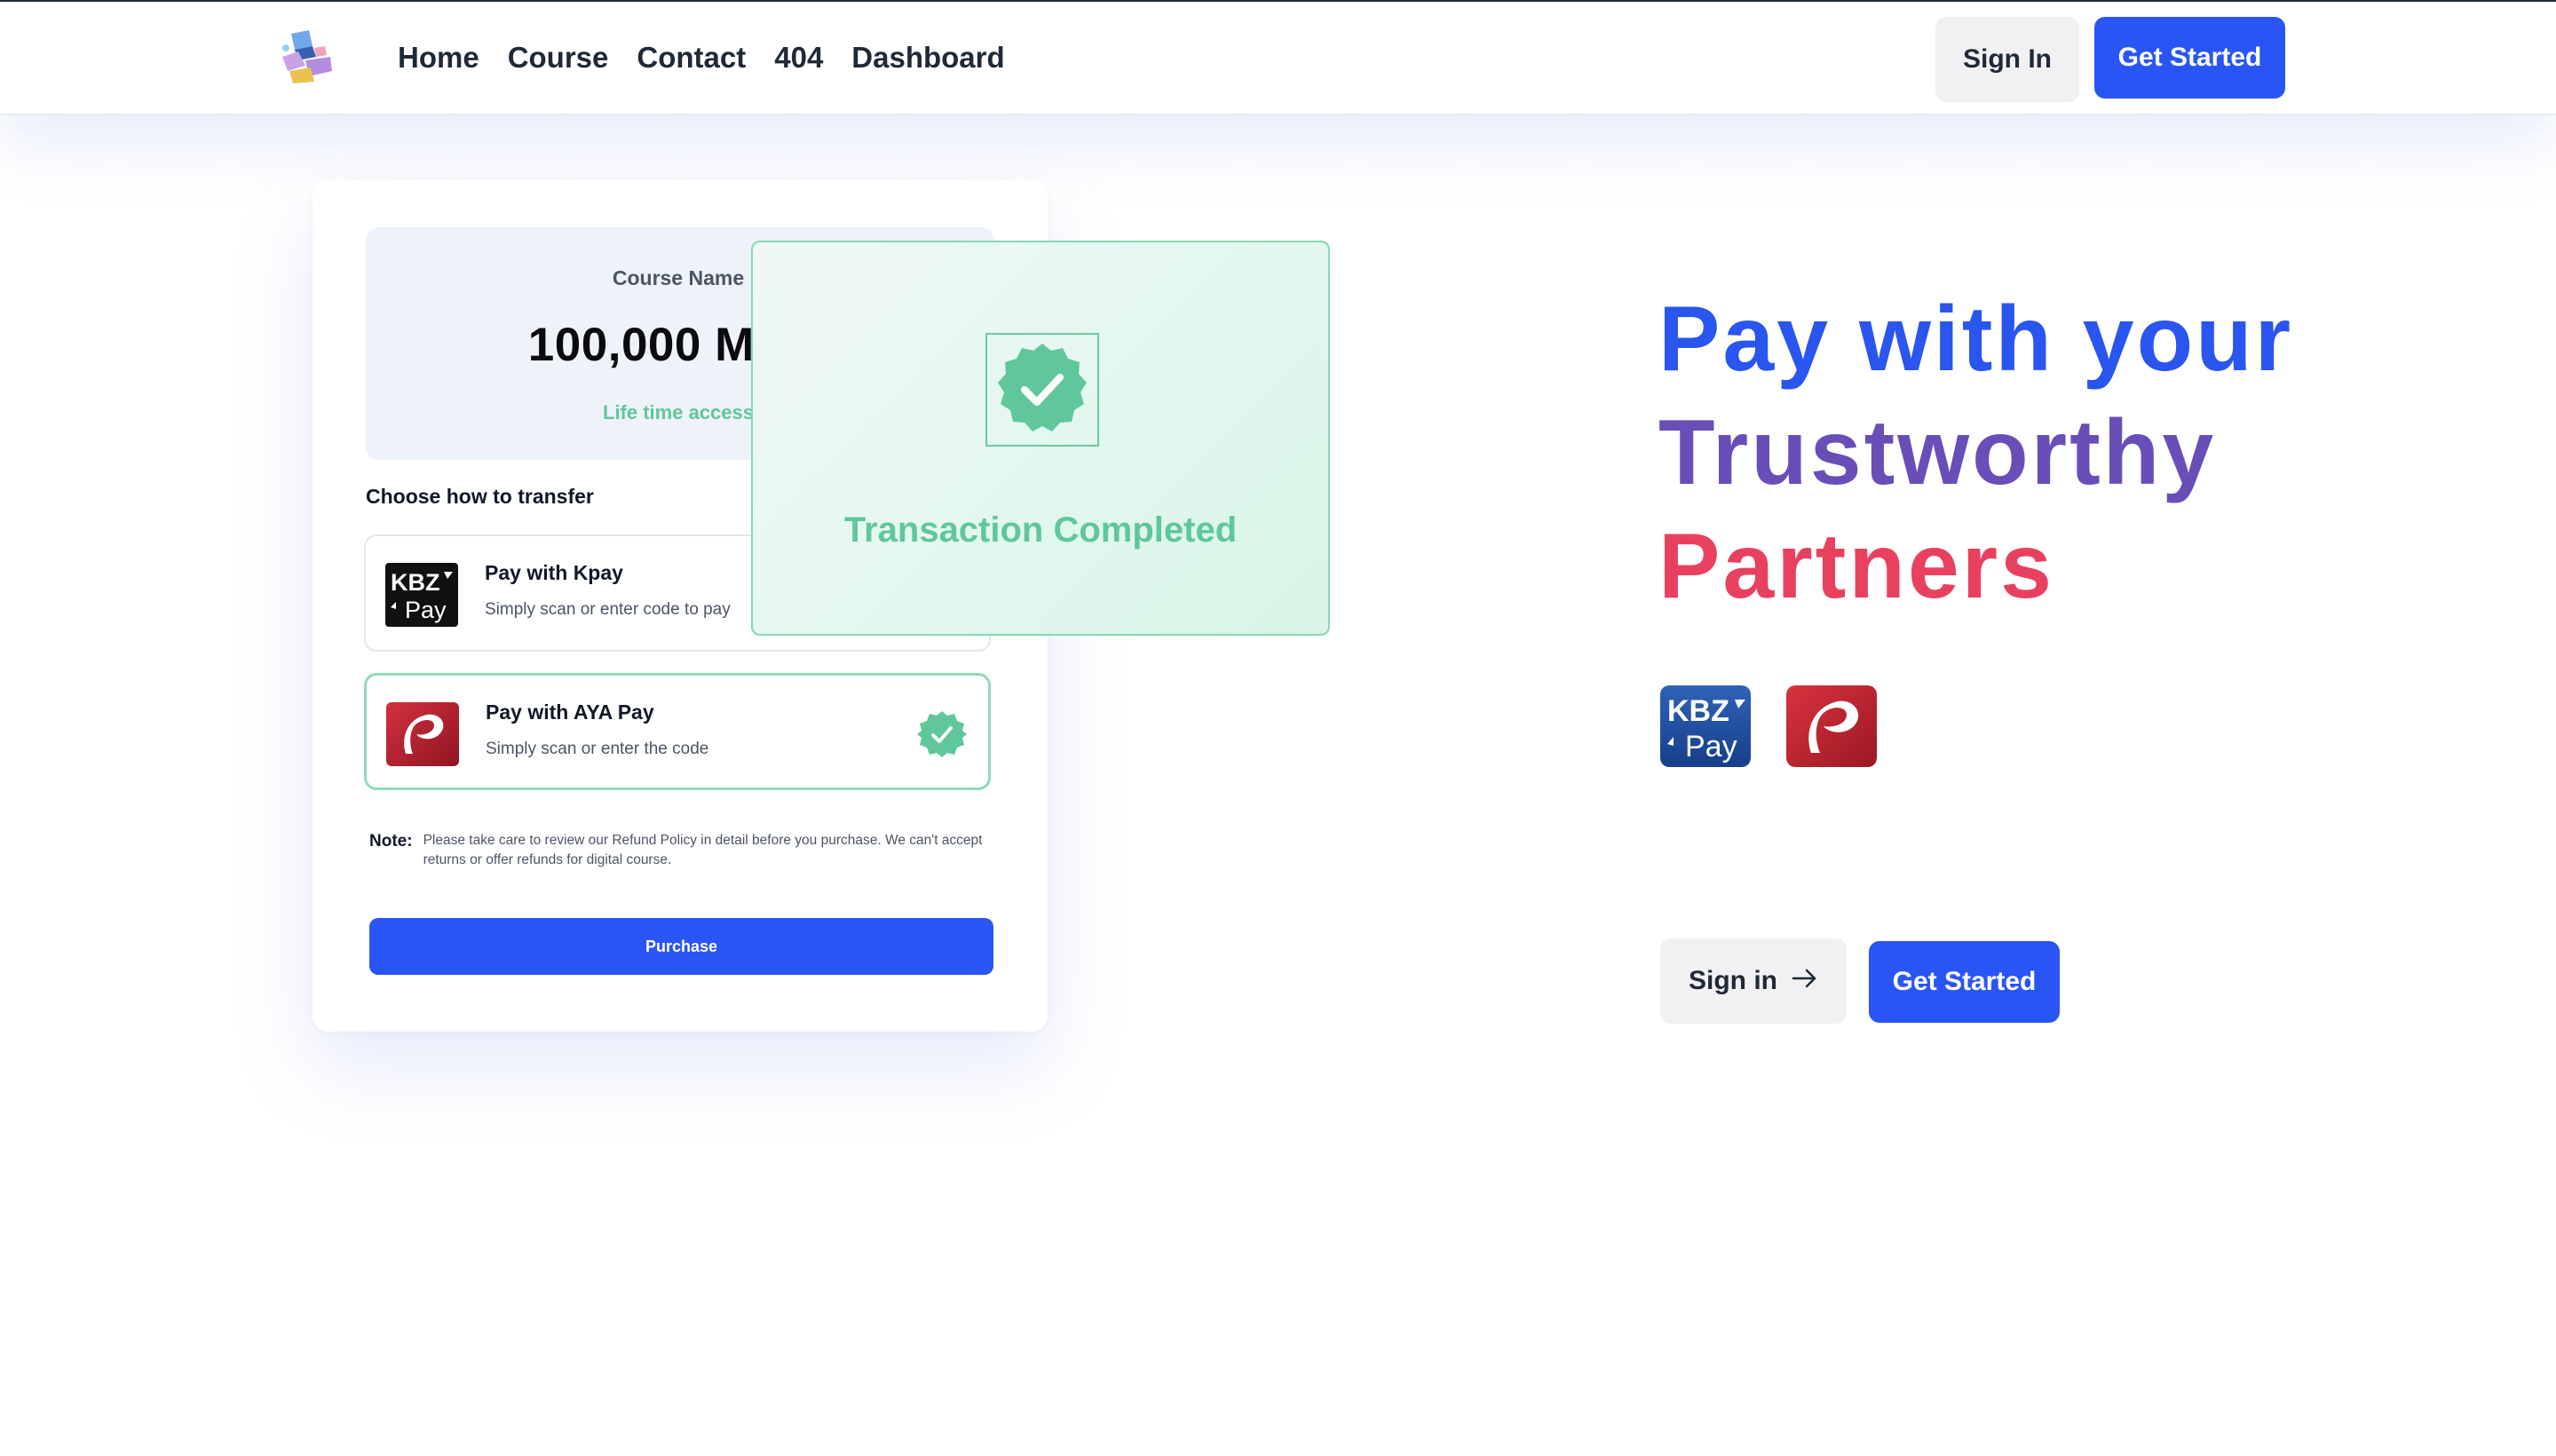  I want to click on arrow-right-icon, so click(1805, 981).